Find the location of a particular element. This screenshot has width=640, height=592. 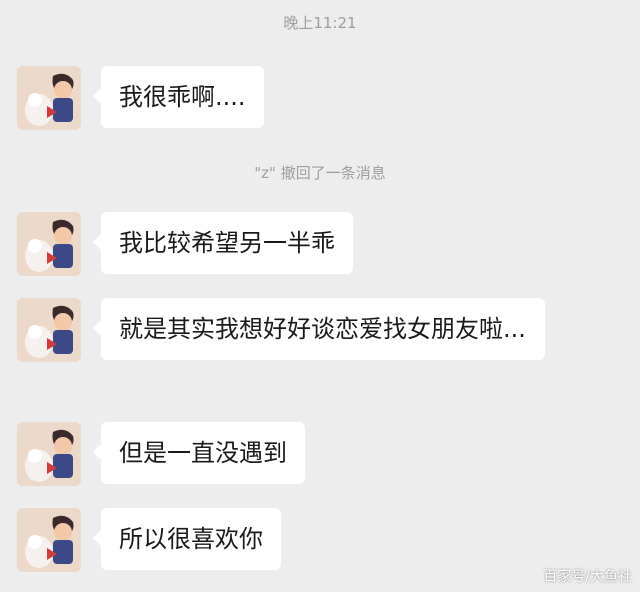

message-bubble: 但是一直没遇到 is located at coordinates (199, 453).